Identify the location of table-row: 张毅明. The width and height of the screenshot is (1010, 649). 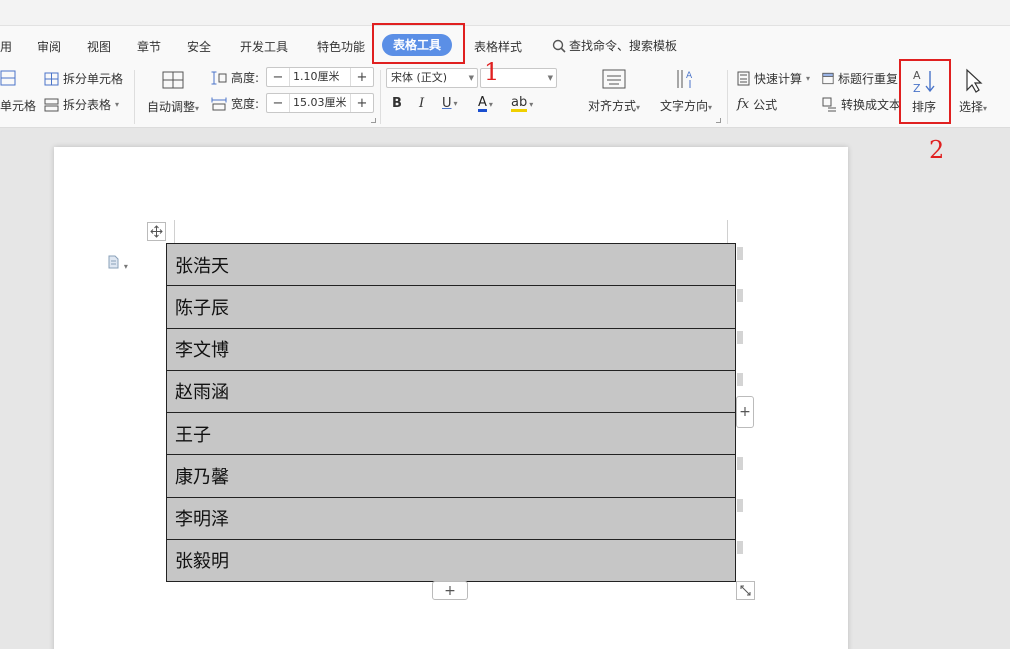
(451, 560).